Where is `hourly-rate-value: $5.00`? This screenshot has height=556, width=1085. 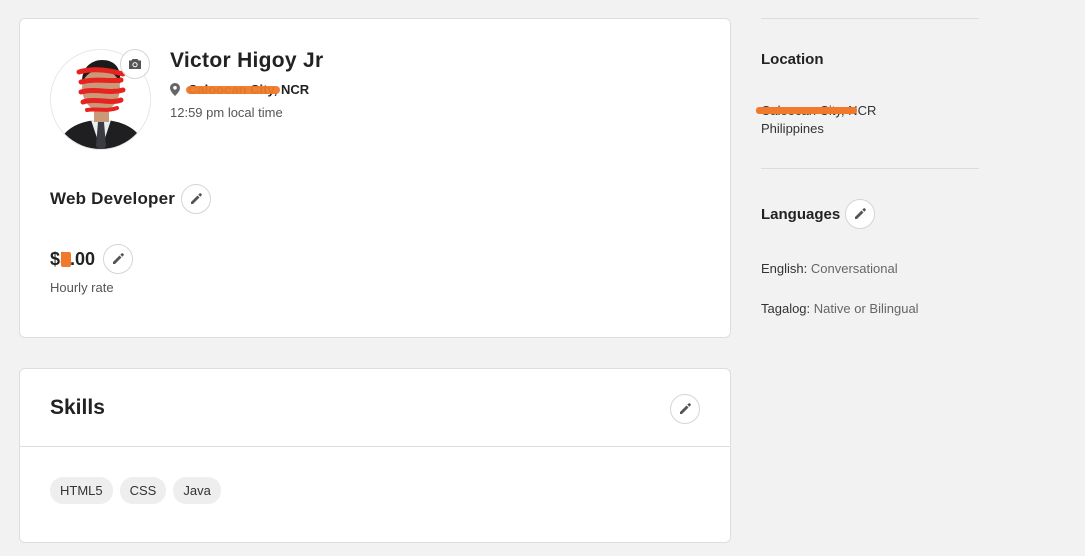
hourly-rate-value: $5.00 is located at coordinates (73, 258).